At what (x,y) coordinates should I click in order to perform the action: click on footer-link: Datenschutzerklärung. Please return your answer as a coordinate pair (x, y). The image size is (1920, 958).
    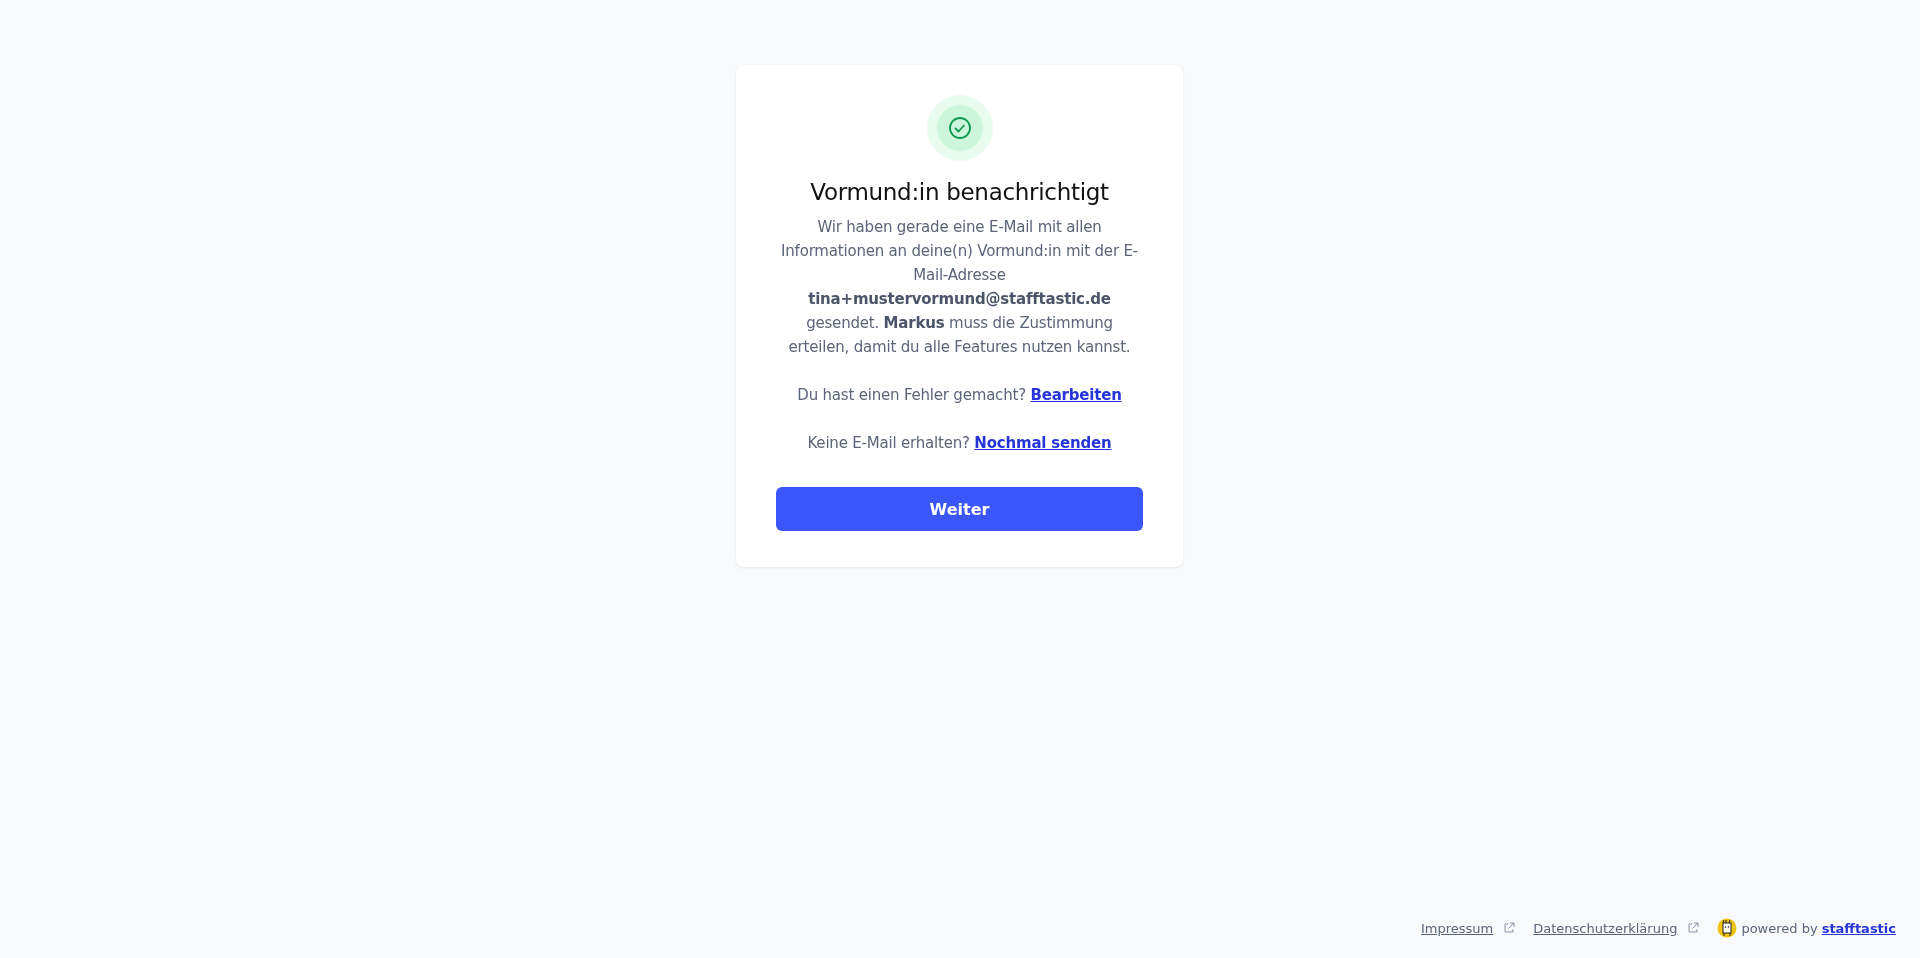
    Looking at the image, I should click on (1616, 928).